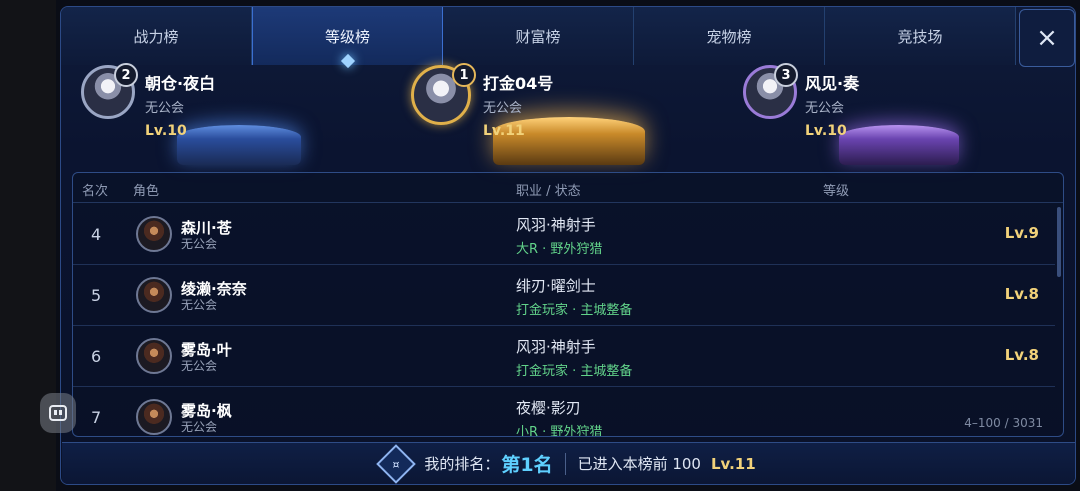 This screenshot has height=491, width=1080. I want to click on table-row: 4 森川·苍 无公会 风羽·神射手 大R · 野外狩猎 Lv.9, so click(564, 234).